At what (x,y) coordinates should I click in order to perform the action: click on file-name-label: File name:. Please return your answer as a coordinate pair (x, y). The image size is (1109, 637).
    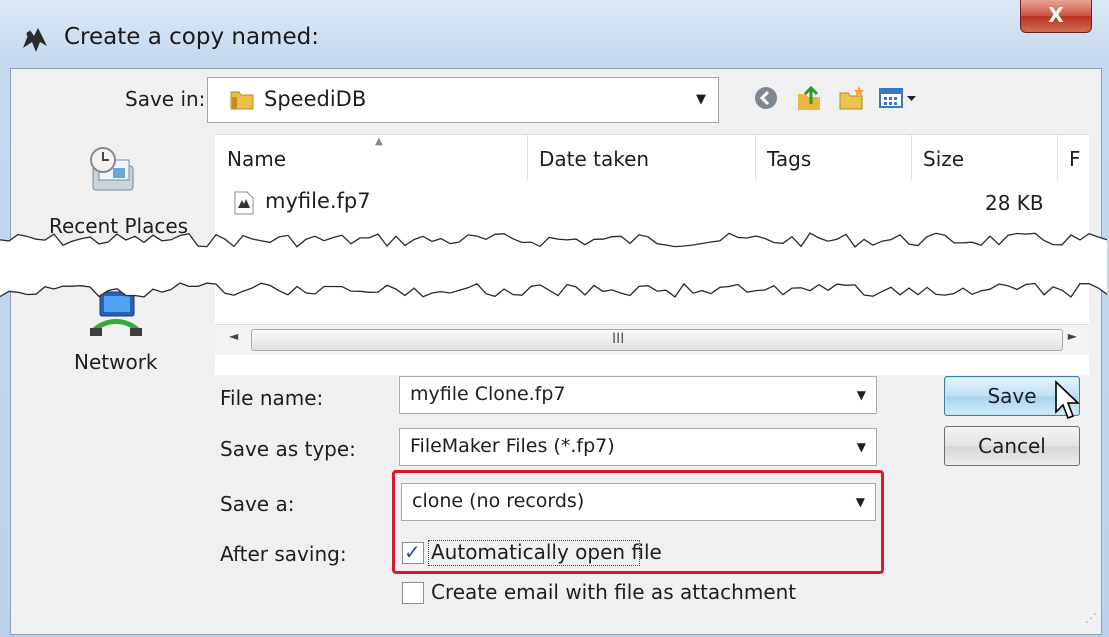
    Looking at the image, I should click on (272, 398).